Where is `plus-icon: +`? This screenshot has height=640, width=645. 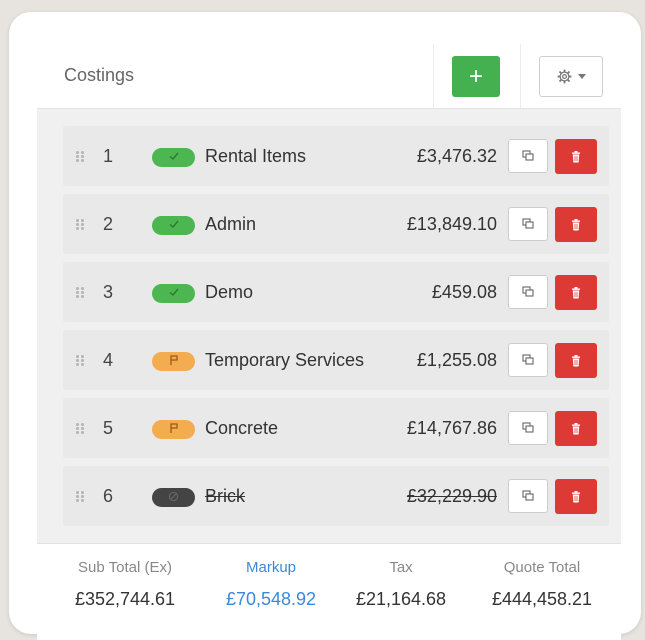
plus-icon: + is located at coordinates (475, 76).